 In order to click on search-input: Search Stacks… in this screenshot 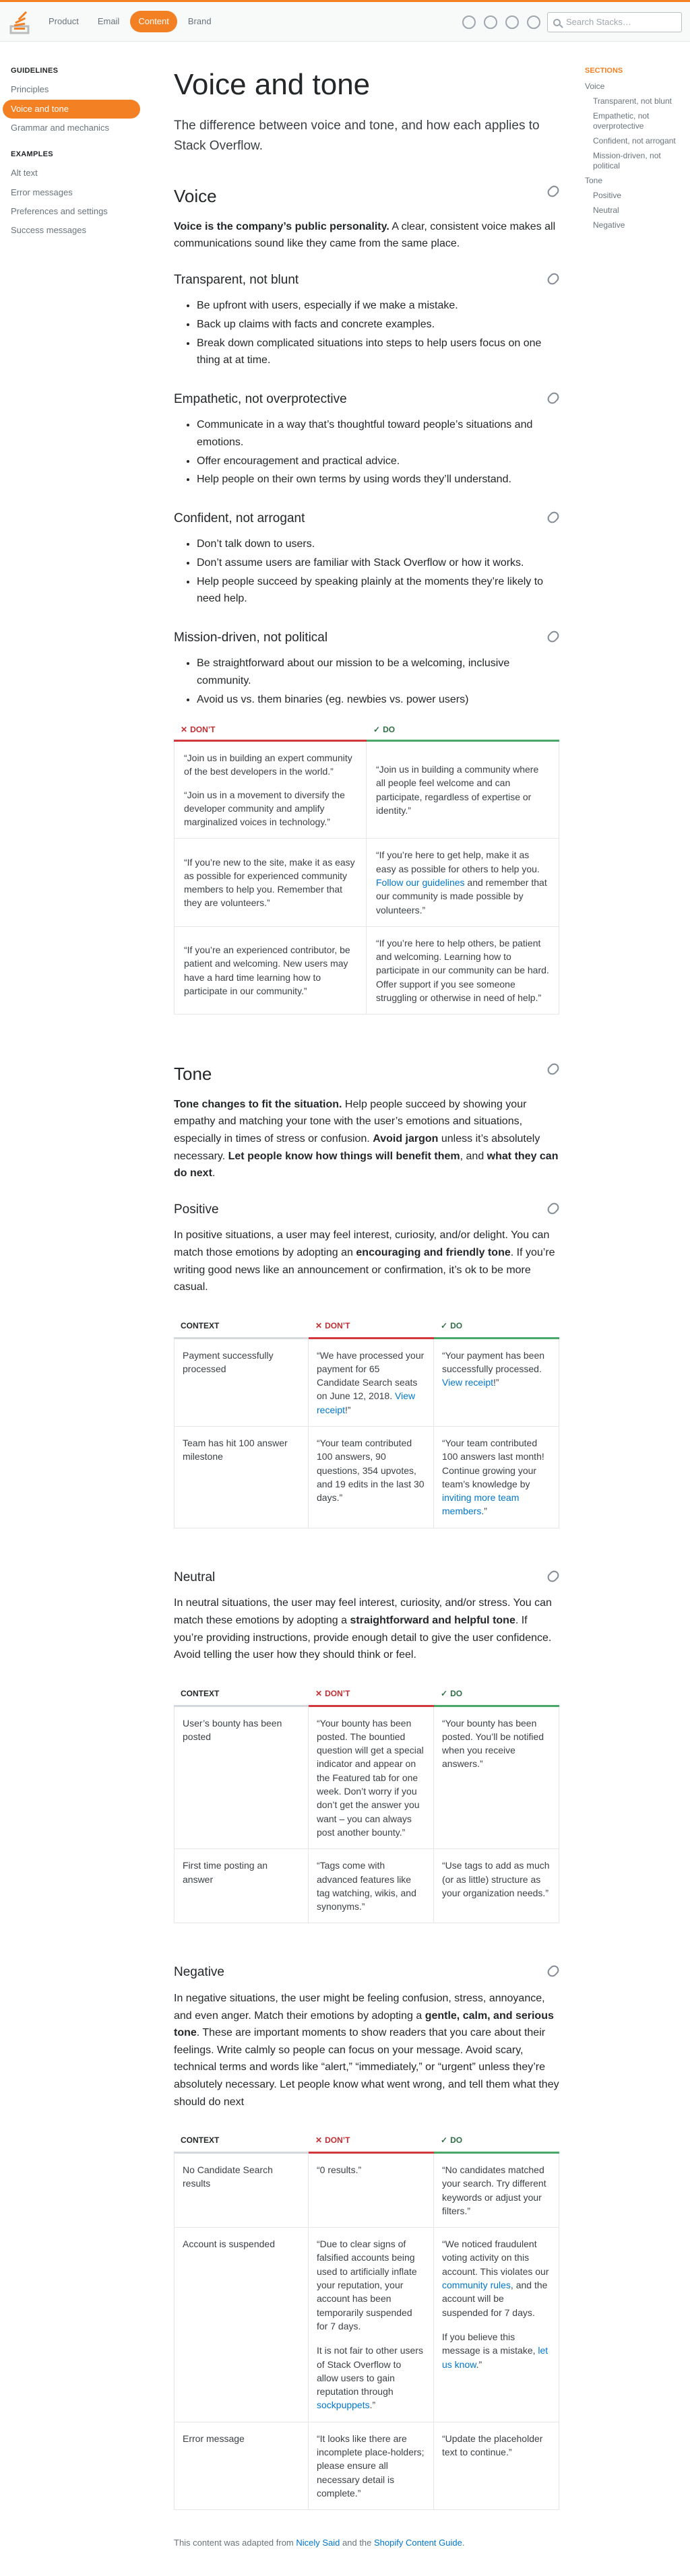, I will do `click(614, 22)`.